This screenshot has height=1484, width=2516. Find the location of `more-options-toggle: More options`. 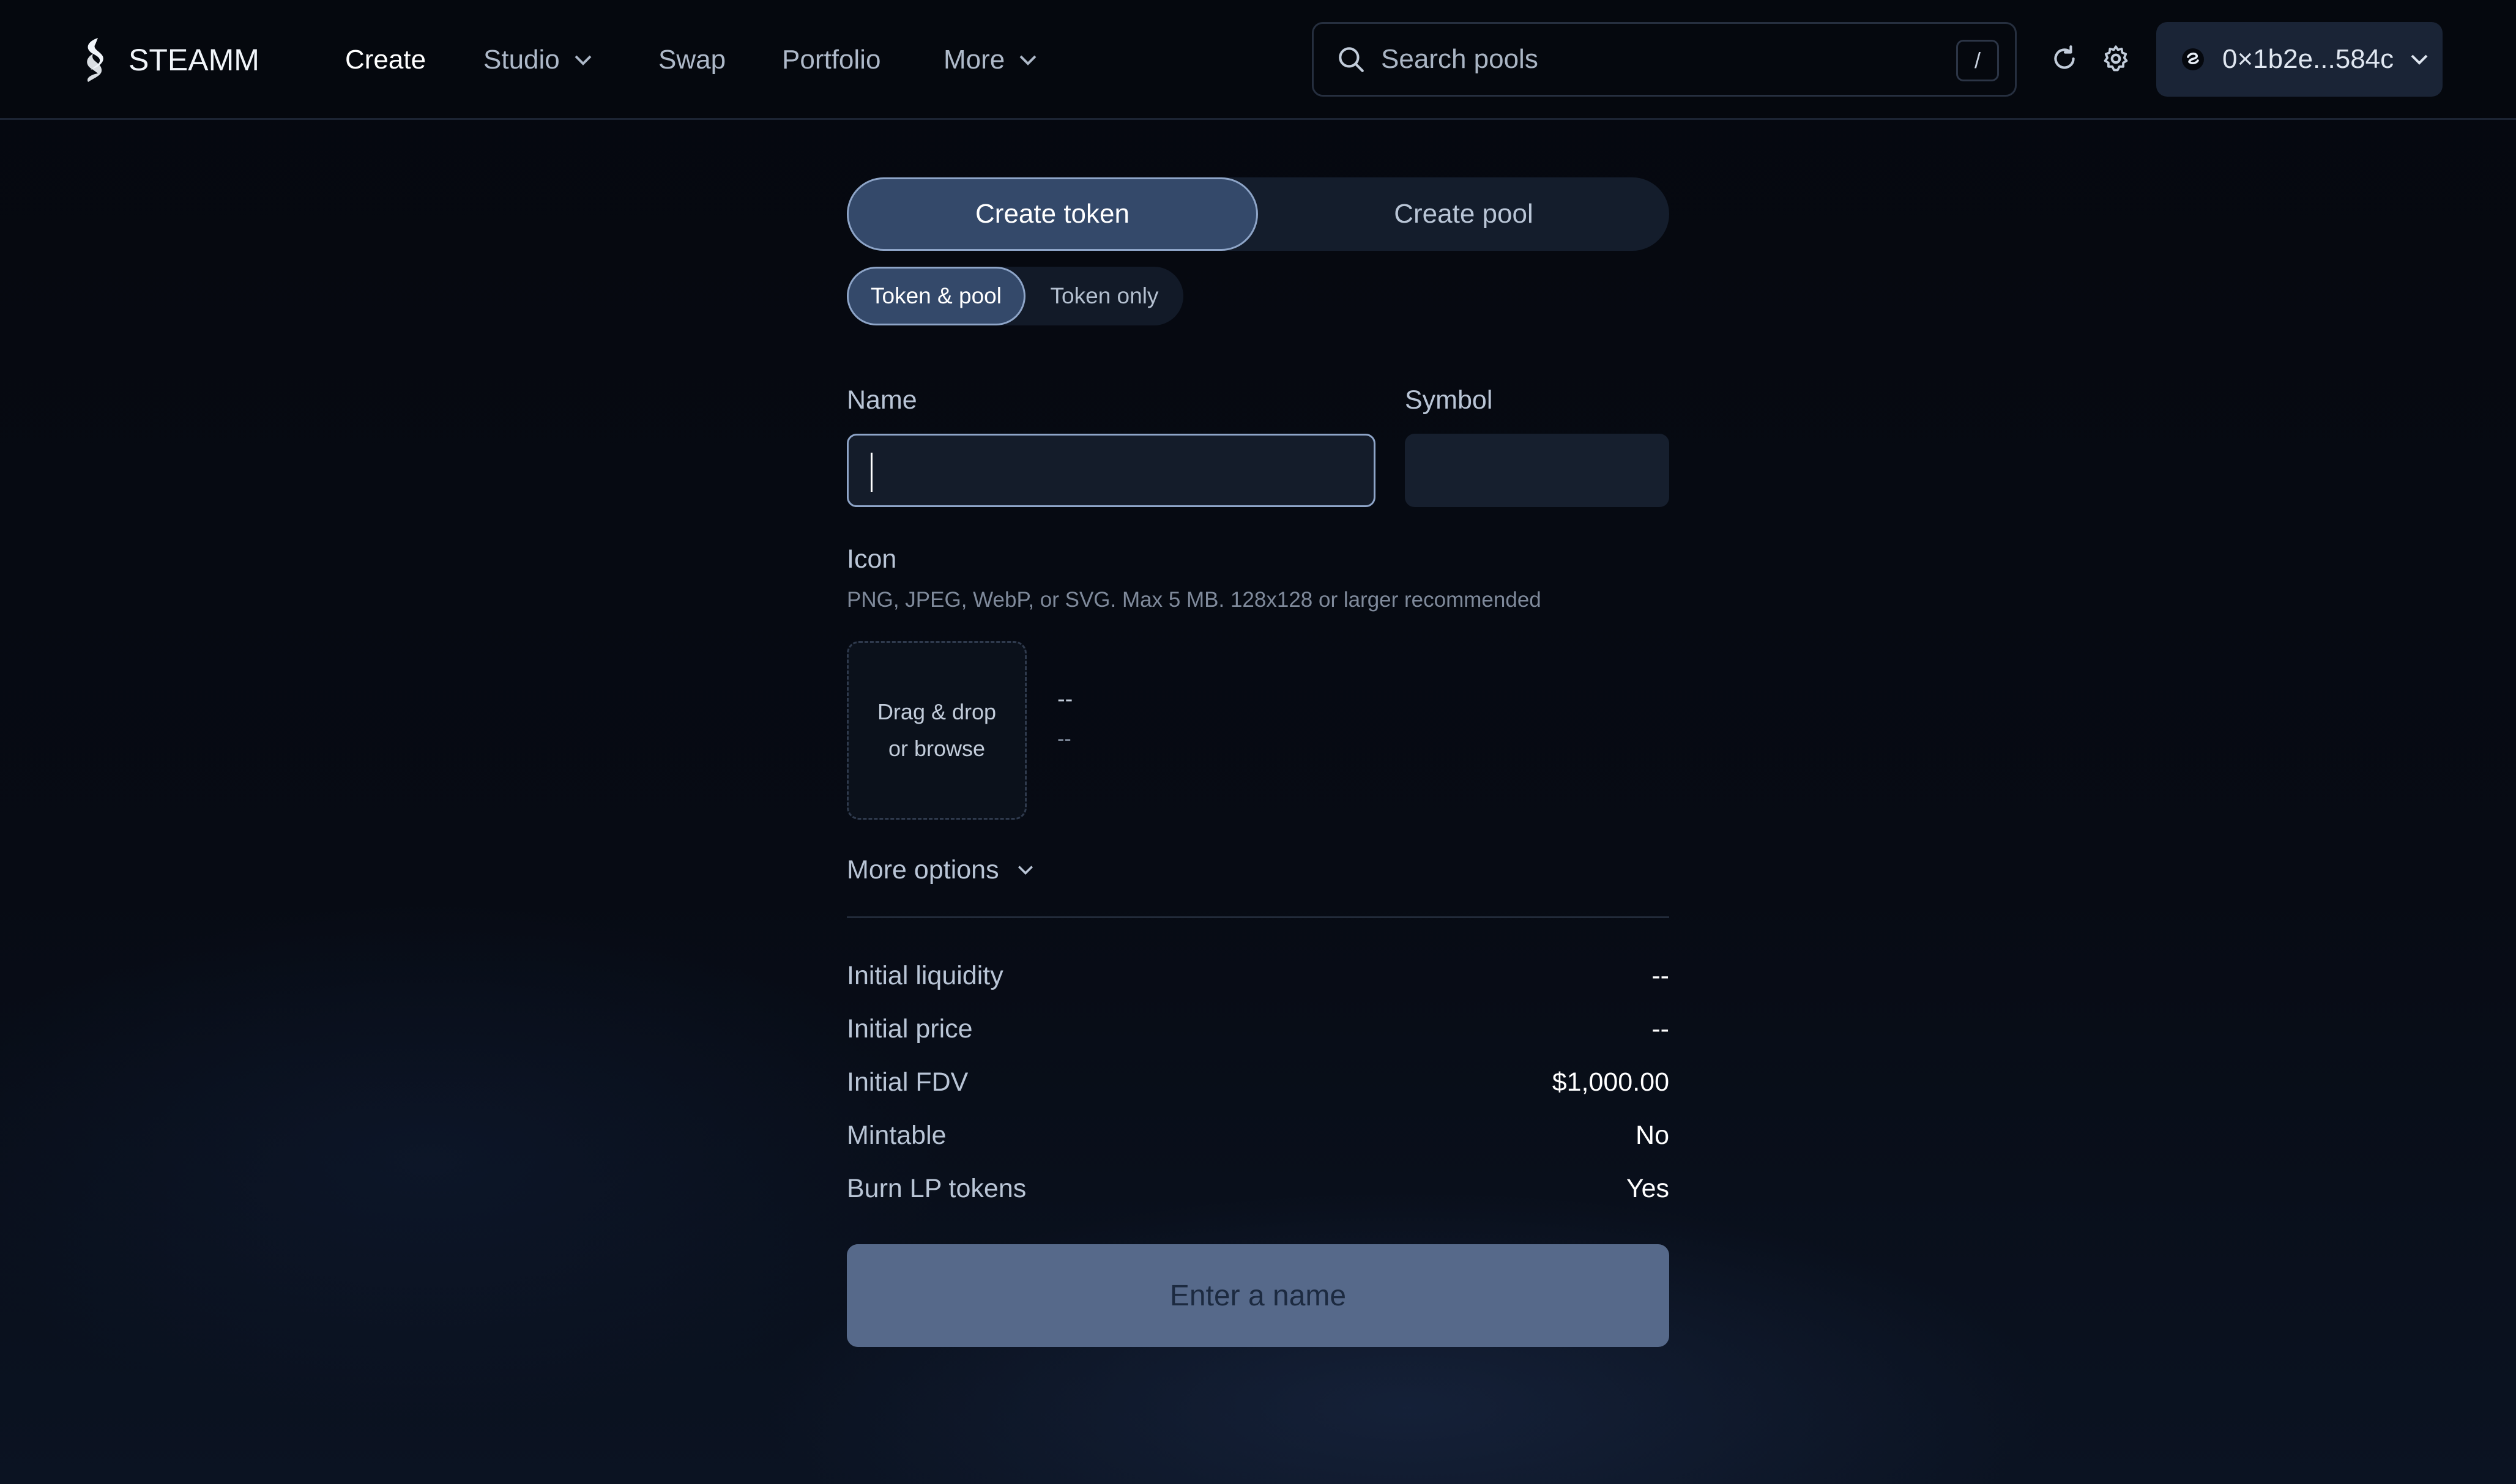

more-options-toggle: More options is located at coordinates (941, 869).